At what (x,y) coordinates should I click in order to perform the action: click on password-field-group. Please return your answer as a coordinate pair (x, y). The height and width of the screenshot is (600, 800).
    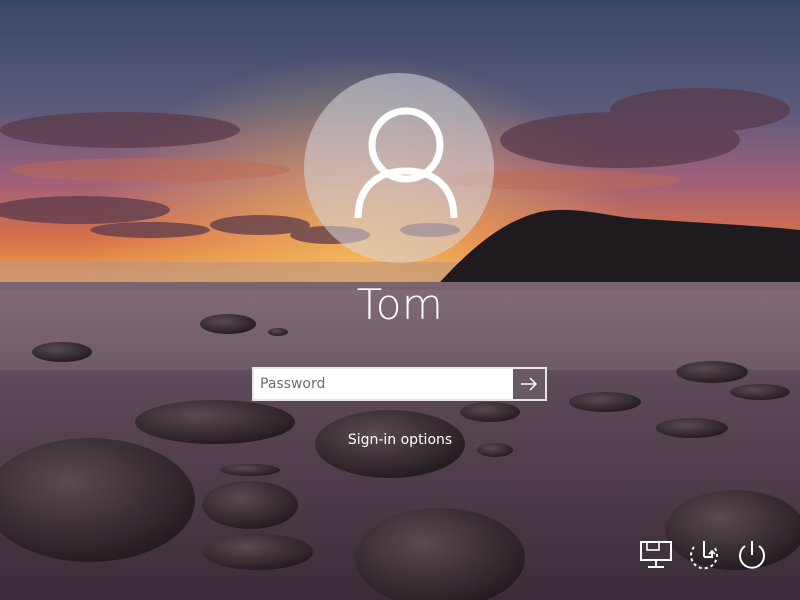
    Looking at the image, I should click on (399, 384).